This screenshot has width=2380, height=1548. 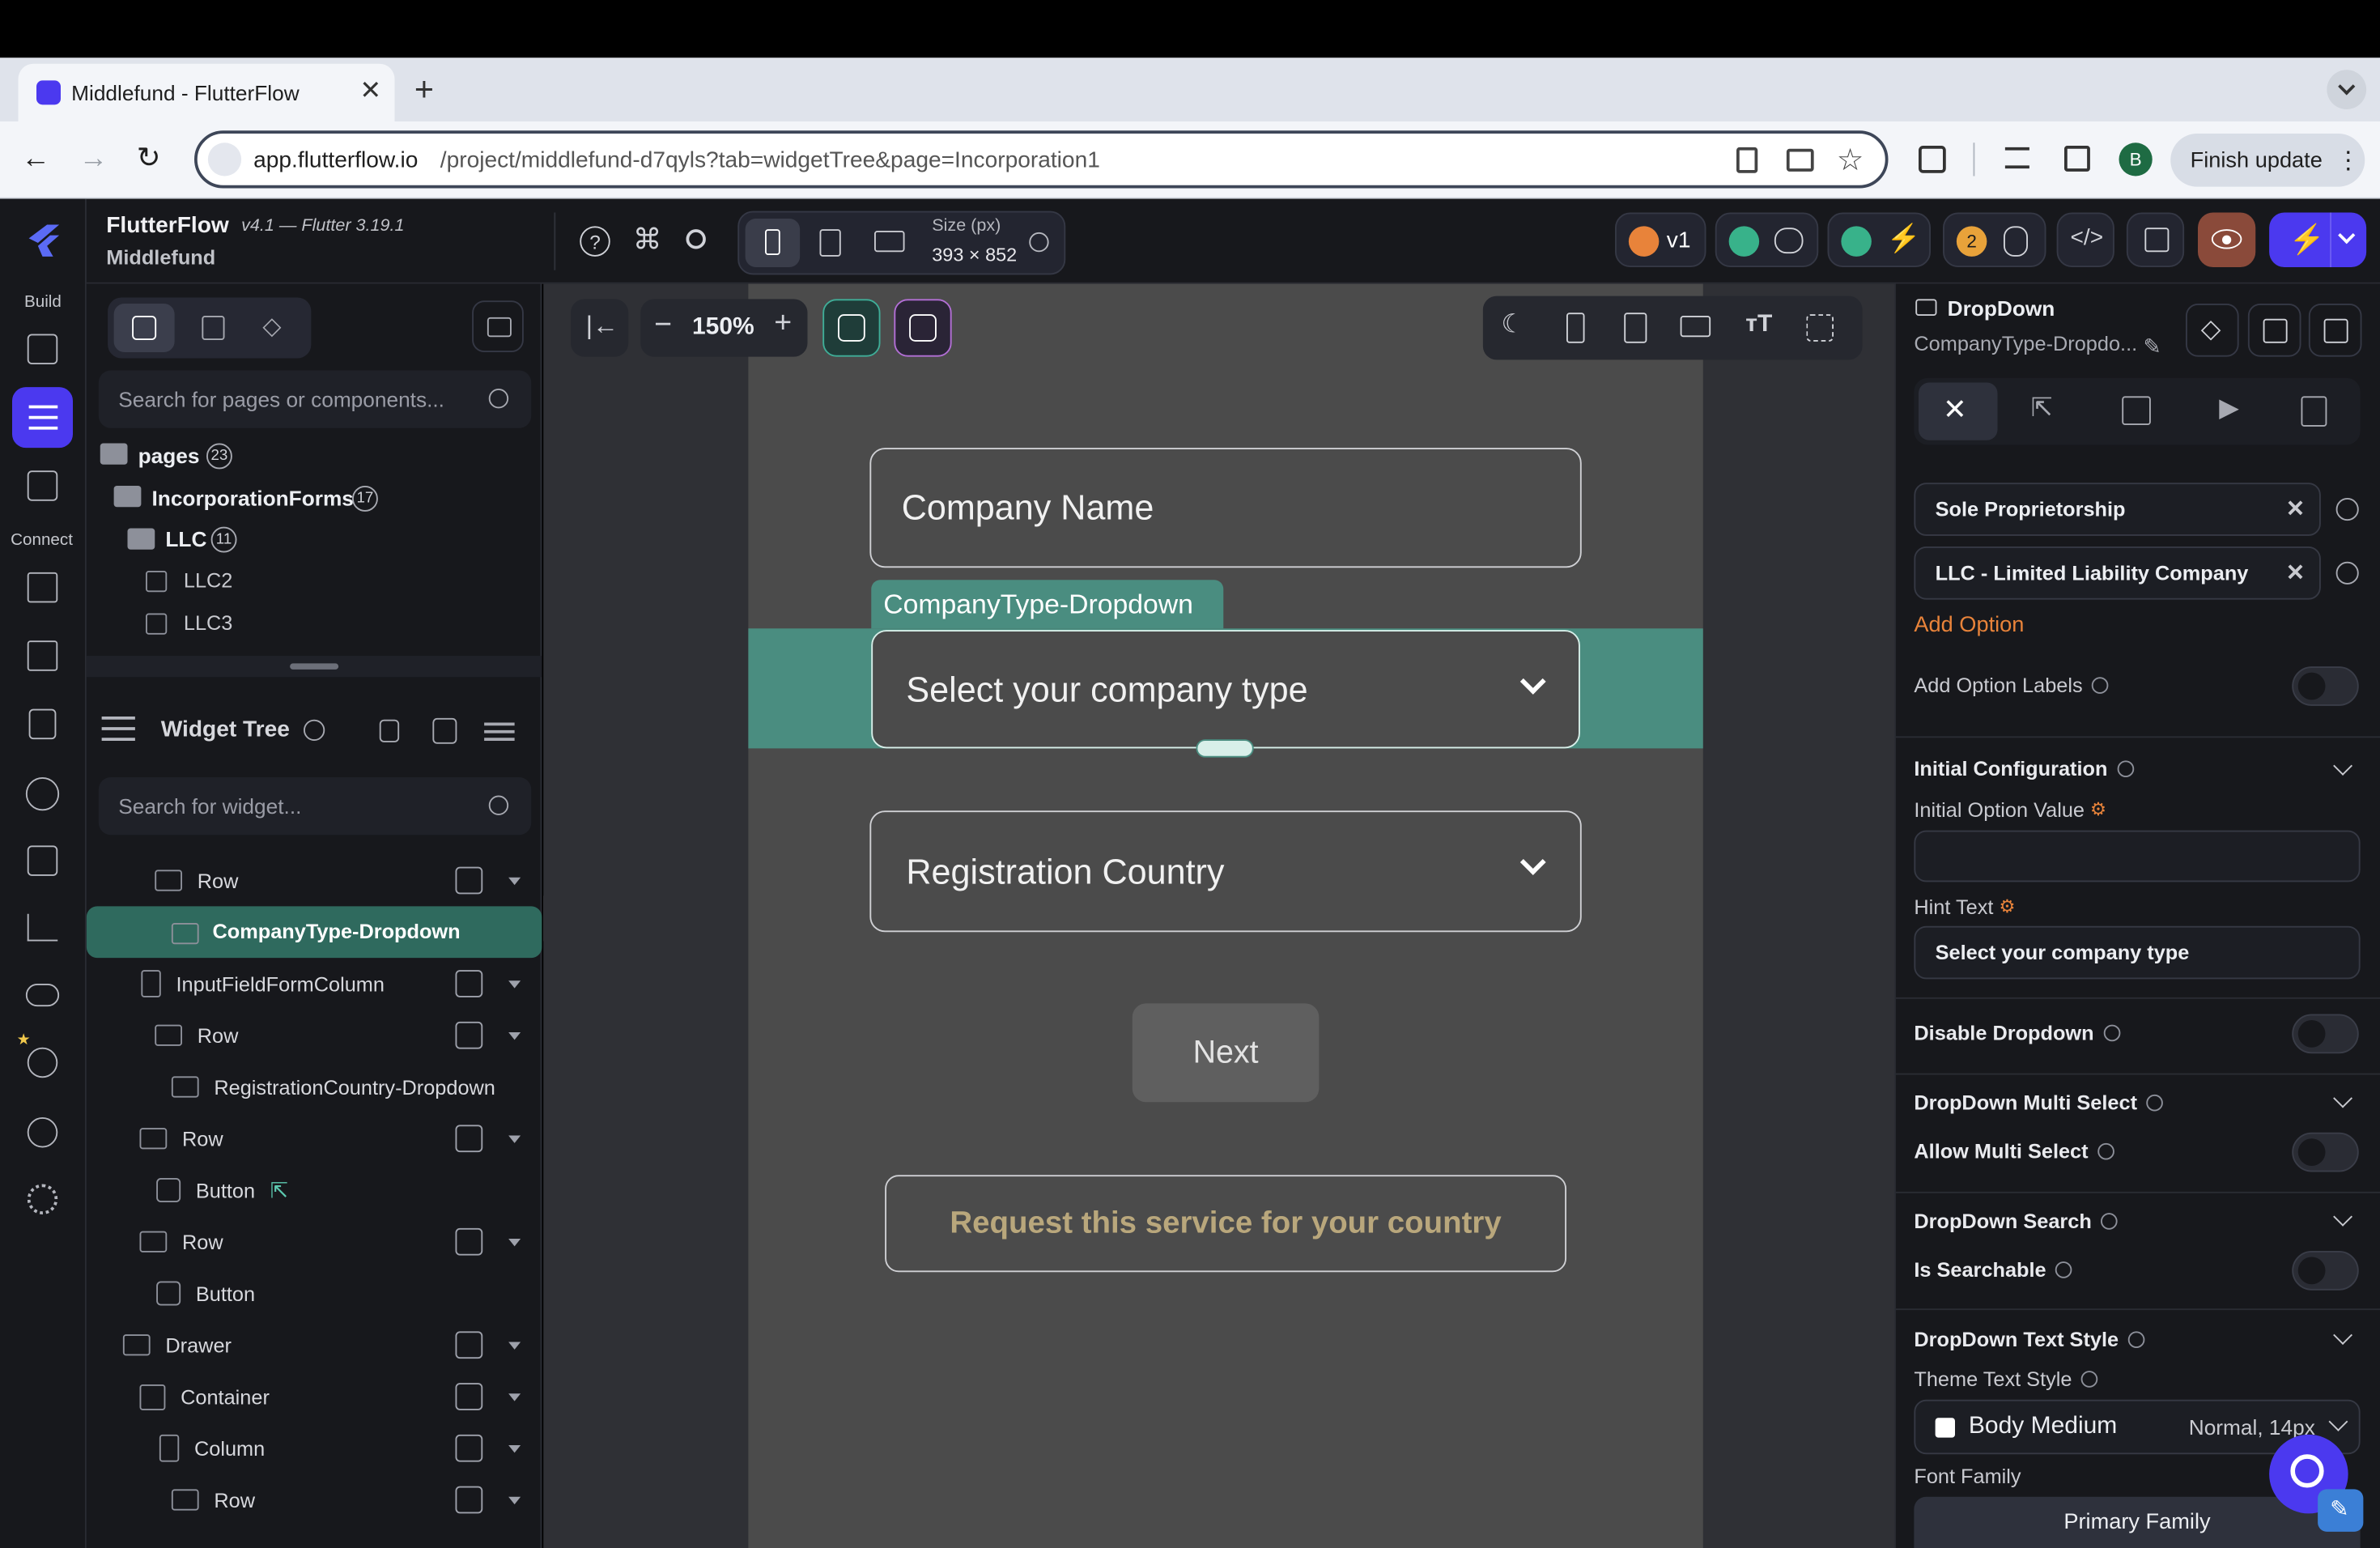 I want to click on ai-gen-button, so click(x=923, y=328).